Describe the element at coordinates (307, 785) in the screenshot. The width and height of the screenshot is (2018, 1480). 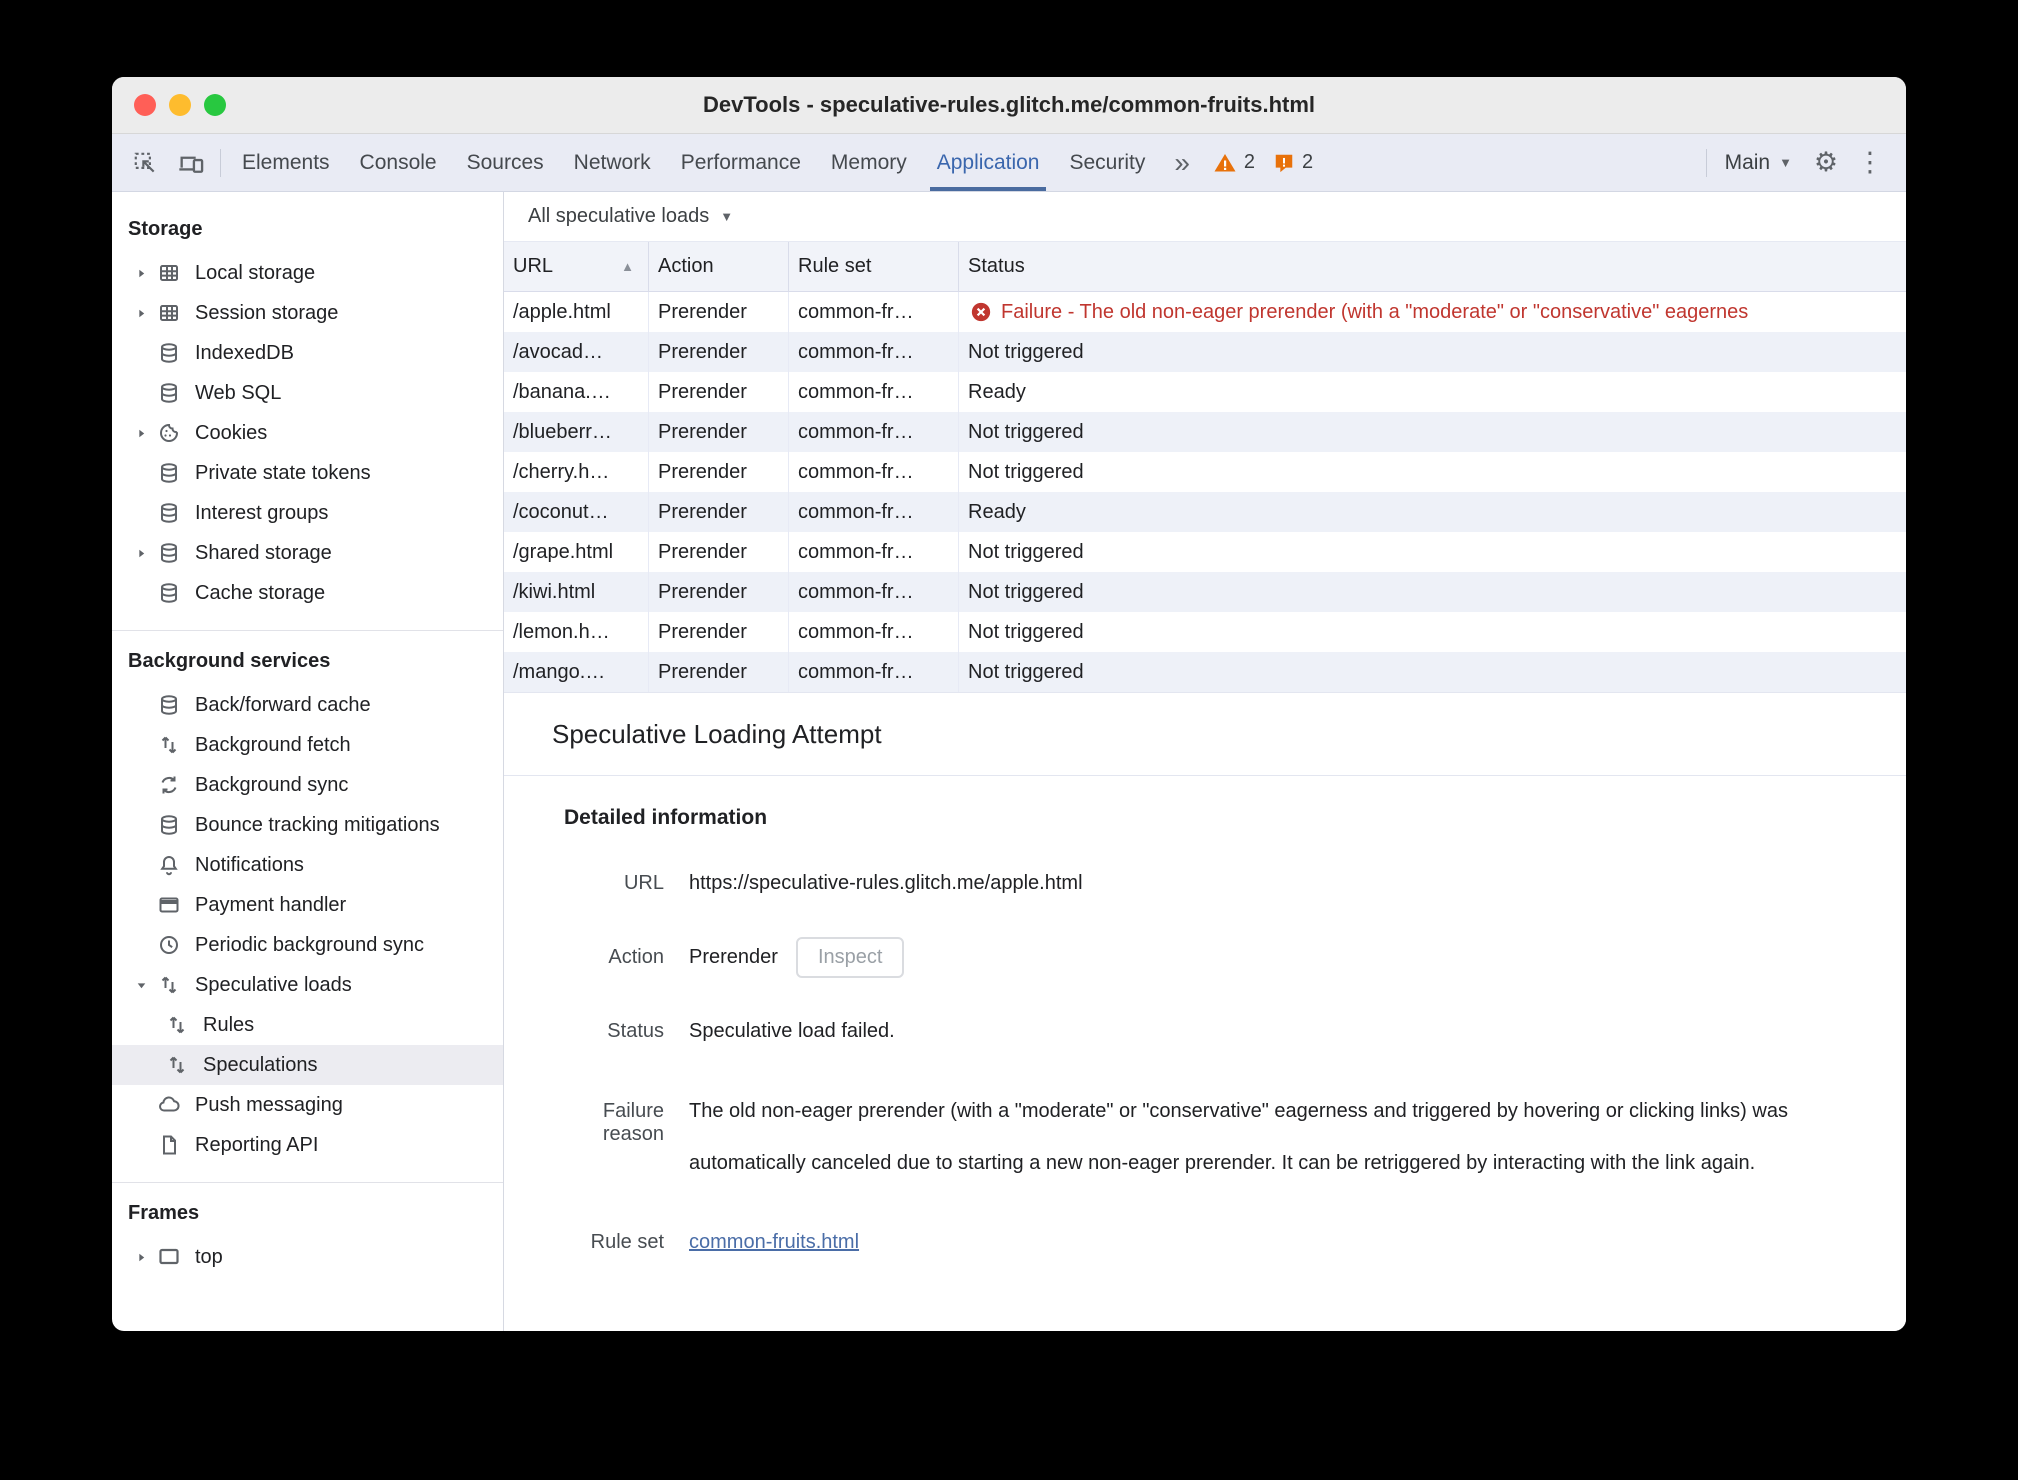
I see `sidebar-item-background-sync: Background sync` at that location.